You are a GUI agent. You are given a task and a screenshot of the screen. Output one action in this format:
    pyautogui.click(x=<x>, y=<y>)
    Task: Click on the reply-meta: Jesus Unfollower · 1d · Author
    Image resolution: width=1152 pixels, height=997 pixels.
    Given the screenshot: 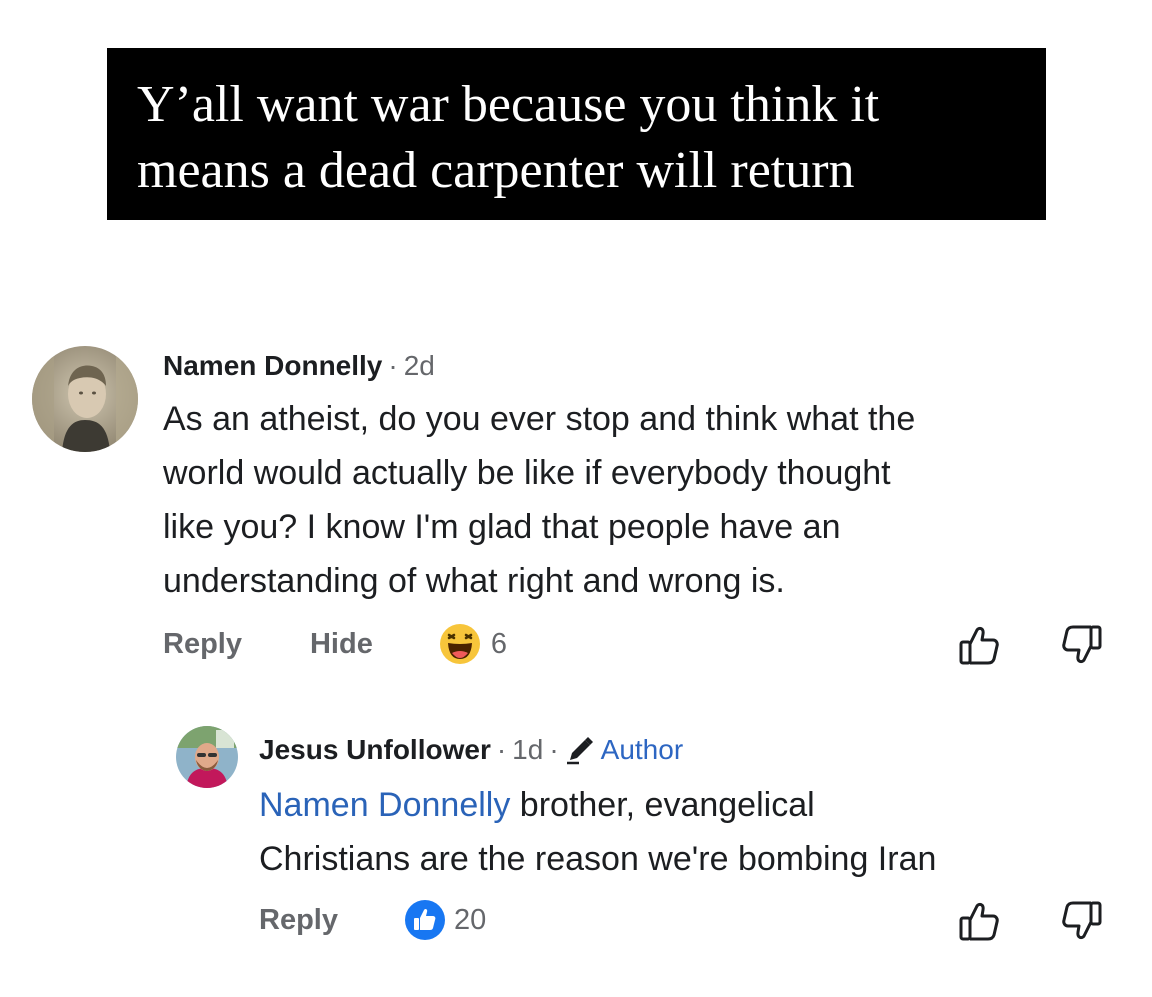 What is the action you would take?
    pyautogui.click(x=471, y=750)
    